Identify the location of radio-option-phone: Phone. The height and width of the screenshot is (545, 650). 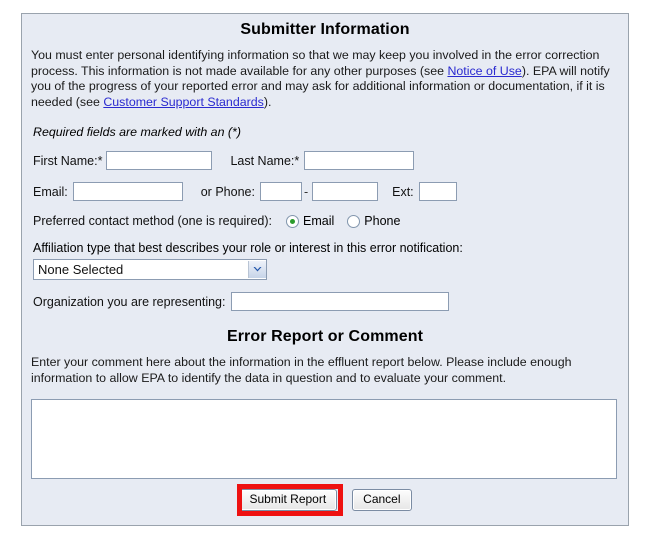
(373, 221).